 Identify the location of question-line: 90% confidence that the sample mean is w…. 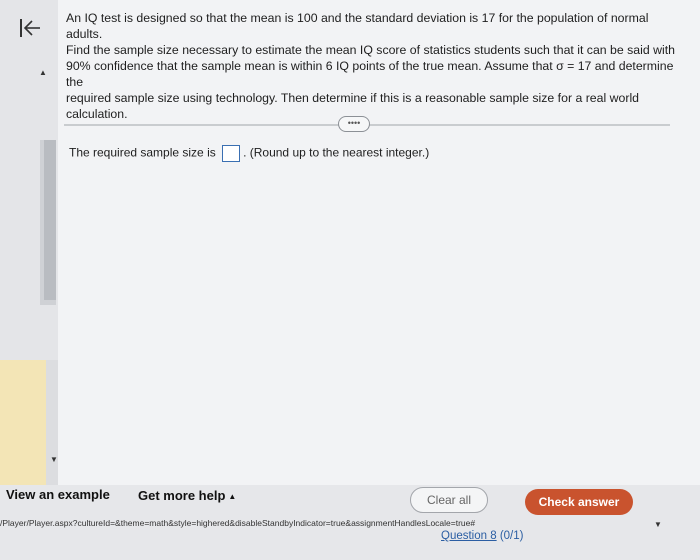
(370, 74).